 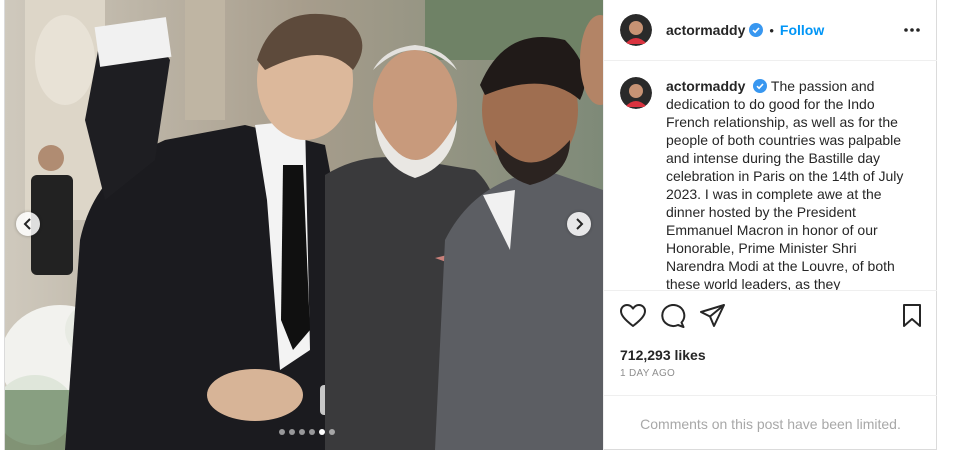 I want to click on action-bar, so click(x=770, y=318).